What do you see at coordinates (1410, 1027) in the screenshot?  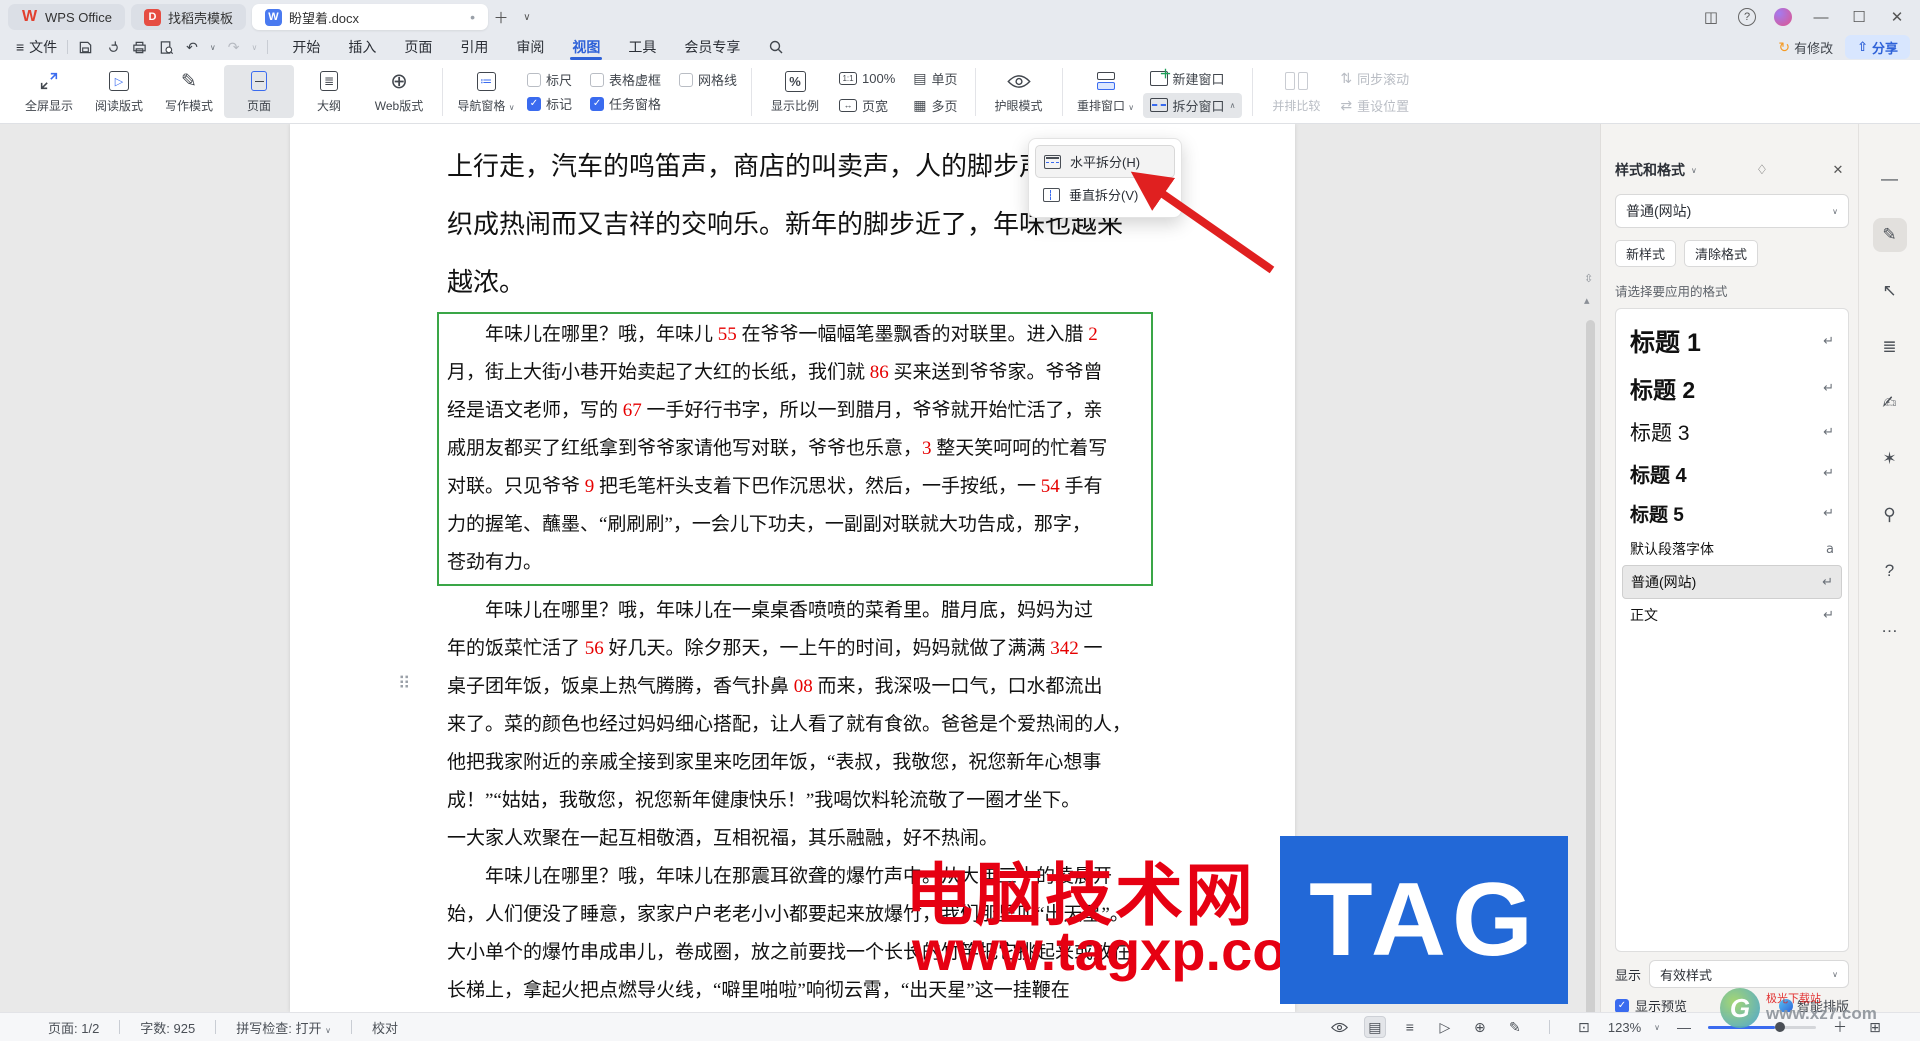 I see `outline-view-icon: ≡` at bounding box center [1410, 1027].